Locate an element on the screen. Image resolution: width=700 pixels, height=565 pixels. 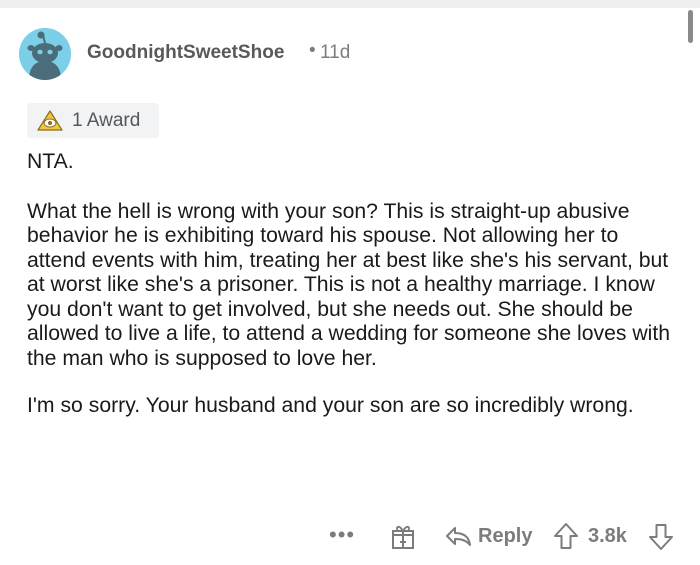
more-options-button: ••• is located at coordinates (342, 535).